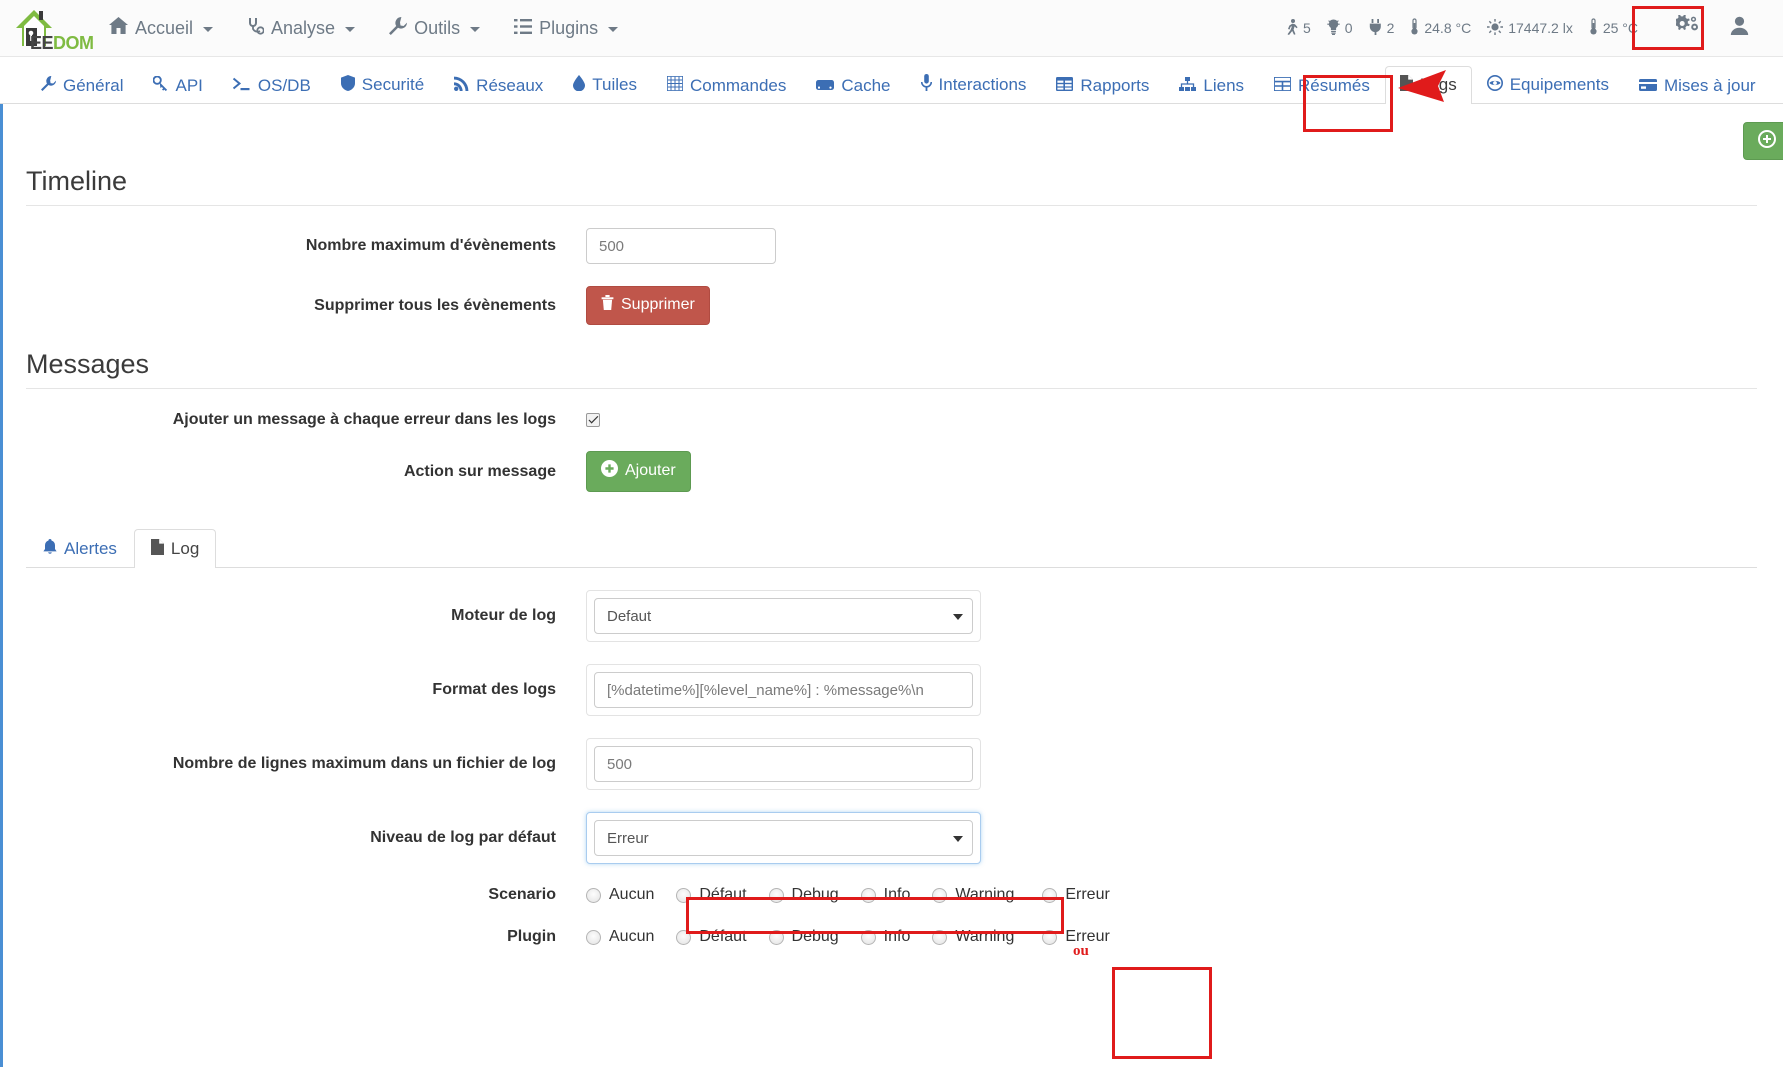  Describe the element at coordinates (885, 895) in the screenshot. I see `scenario-radio-info: Info` at that location.